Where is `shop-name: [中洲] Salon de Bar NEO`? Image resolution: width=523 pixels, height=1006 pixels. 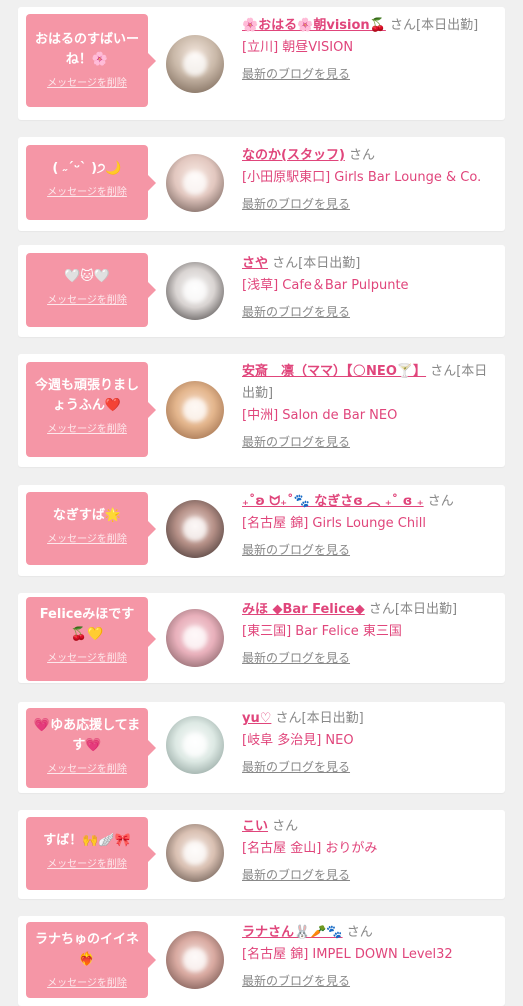 shop-name: [中洲] Salon de Bar NEO is located at coordinates (320, 415).